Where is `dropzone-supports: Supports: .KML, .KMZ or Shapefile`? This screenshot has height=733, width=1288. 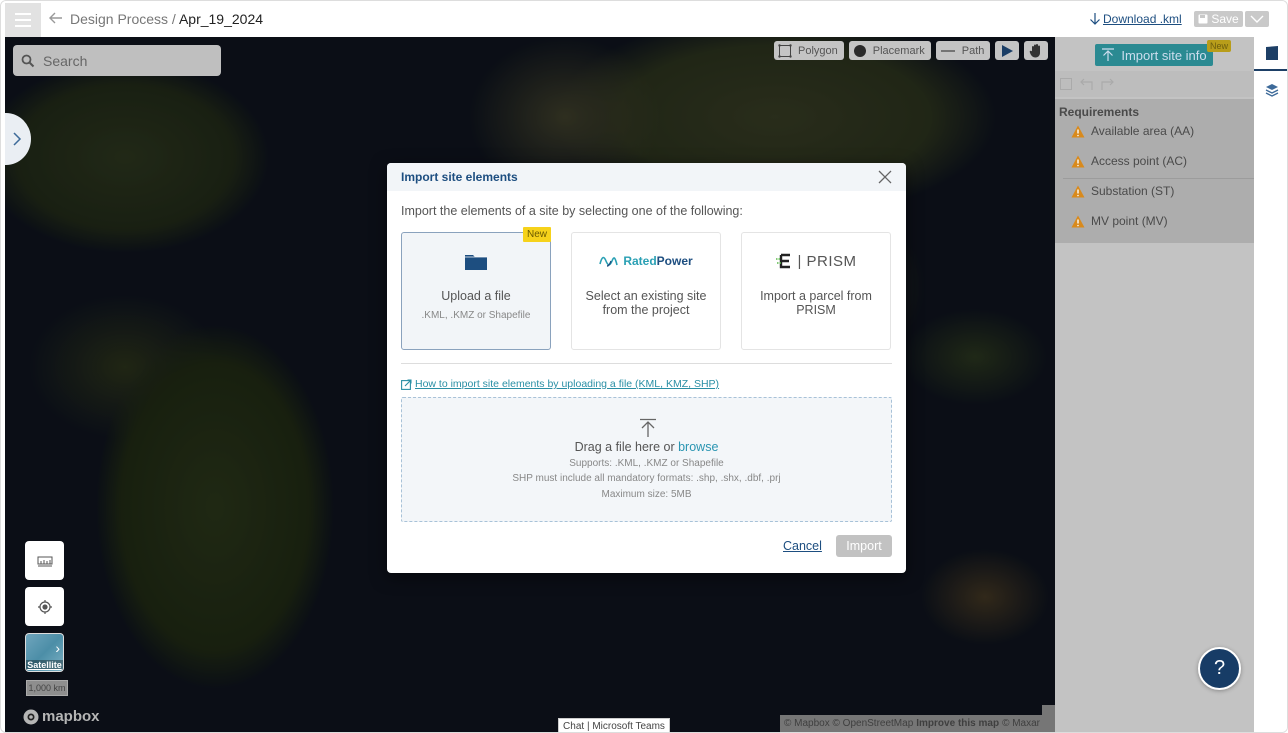 dropzone-supports: Supports: .KML, .KMZ or Shapefile is located at coordinates (646, 463).